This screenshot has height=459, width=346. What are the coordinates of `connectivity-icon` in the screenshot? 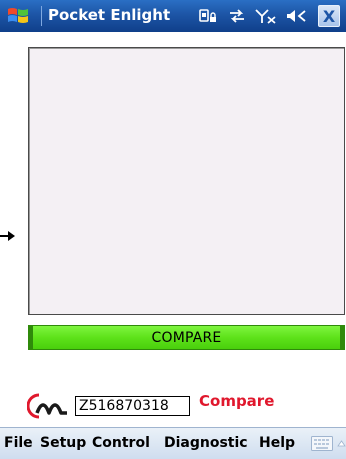 It's located at (237, 16).